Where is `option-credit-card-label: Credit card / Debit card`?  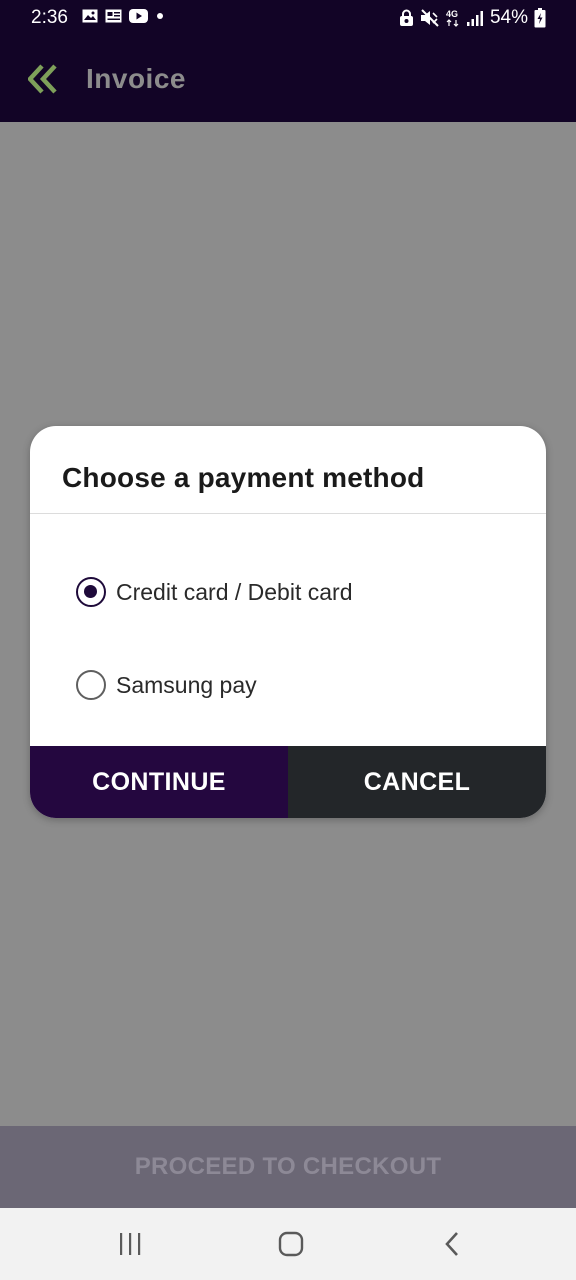 option-credit-card-label: Credit card / Debit card is located at coordinates (234, 591).